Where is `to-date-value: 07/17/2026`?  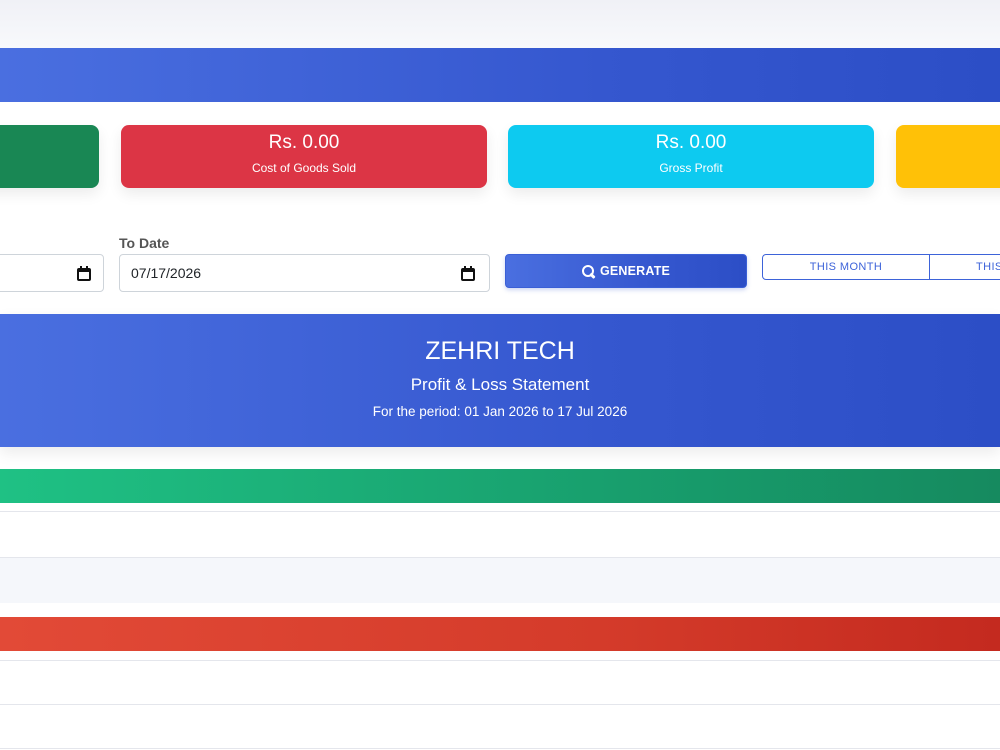 to-date-value: 07/17/2026 is located at coordinates (166, 273).